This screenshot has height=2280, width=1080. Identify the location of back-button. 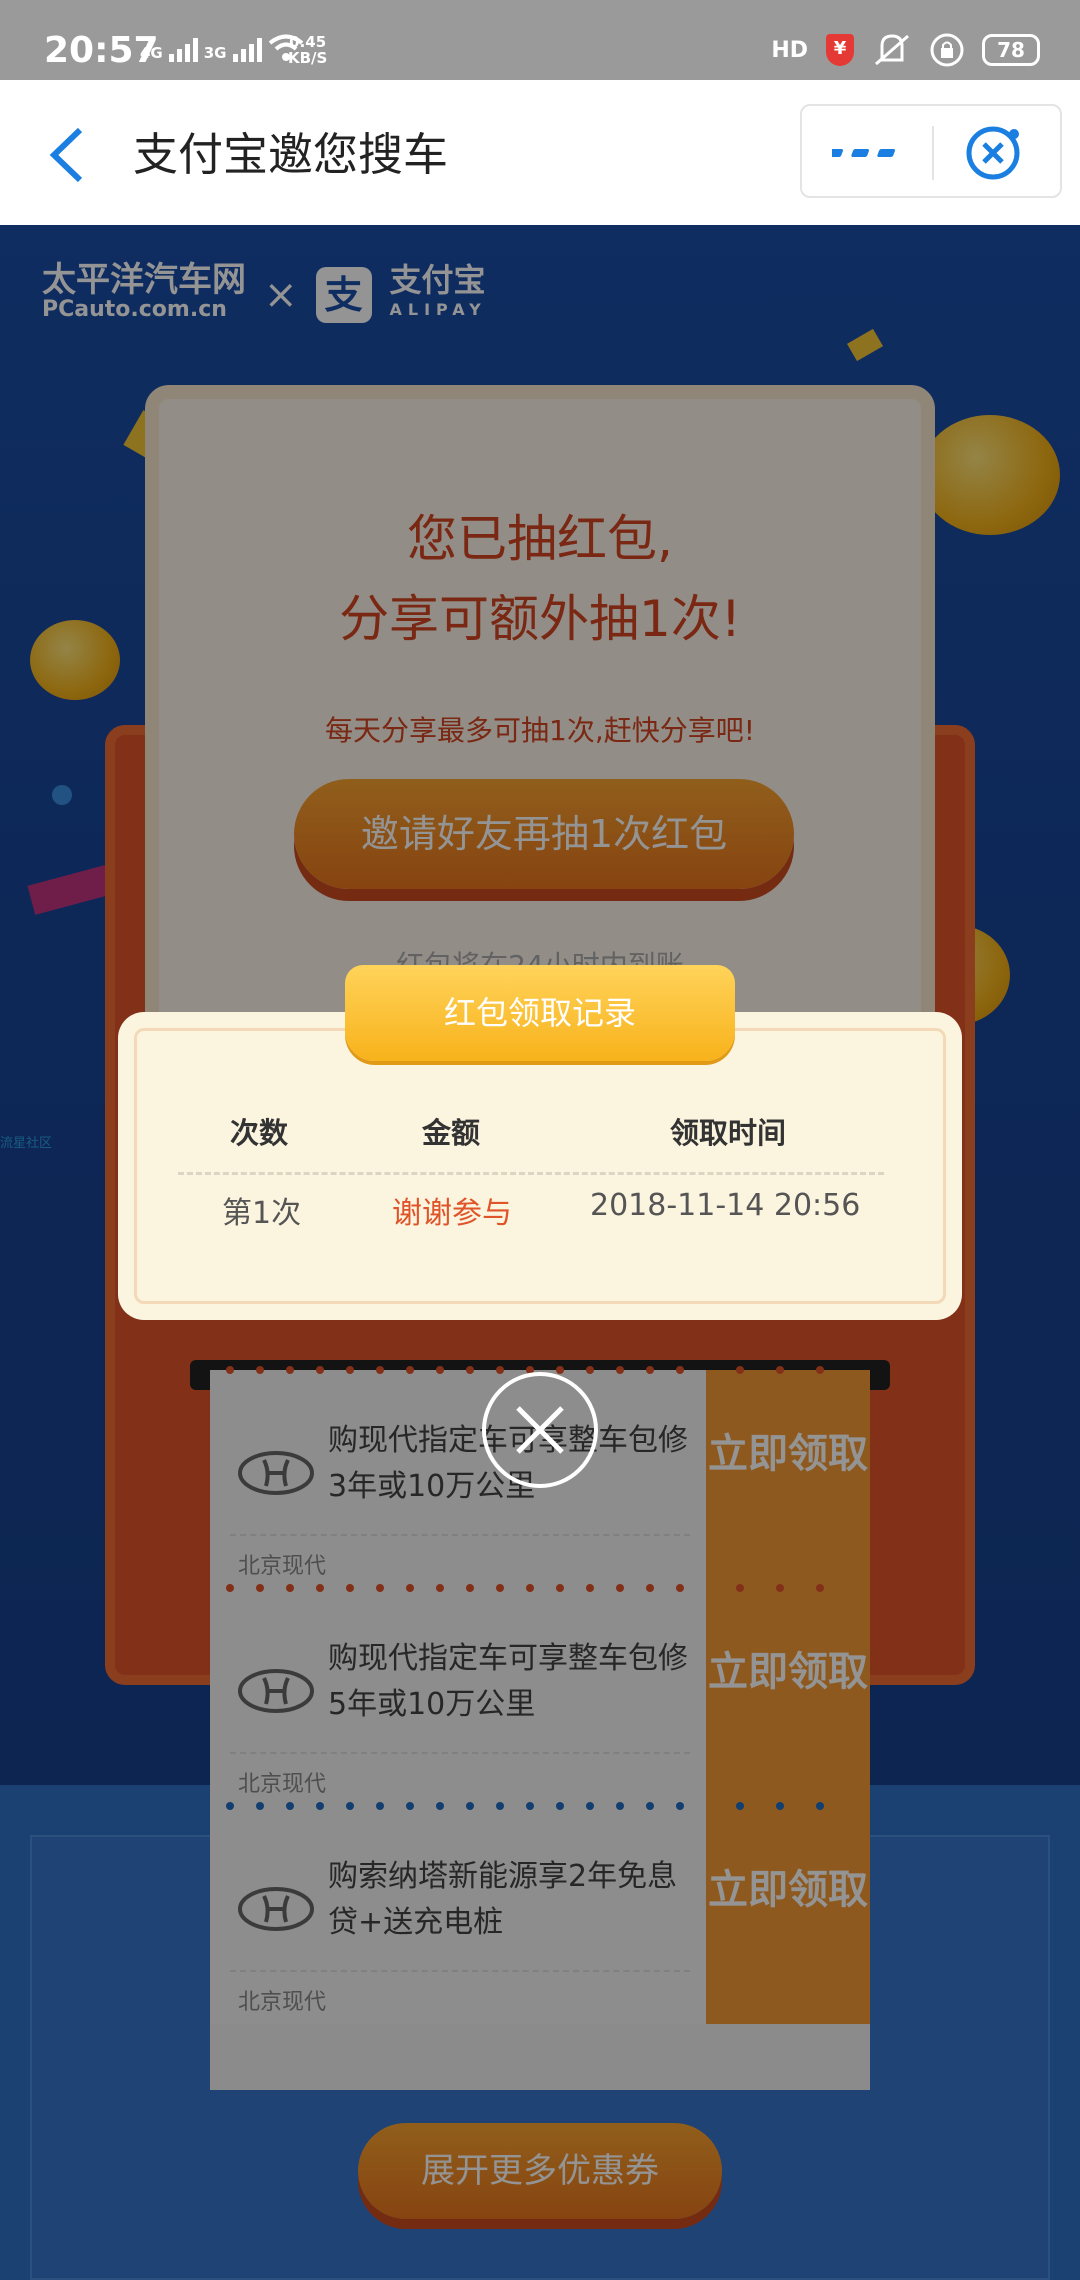
(70, 155).